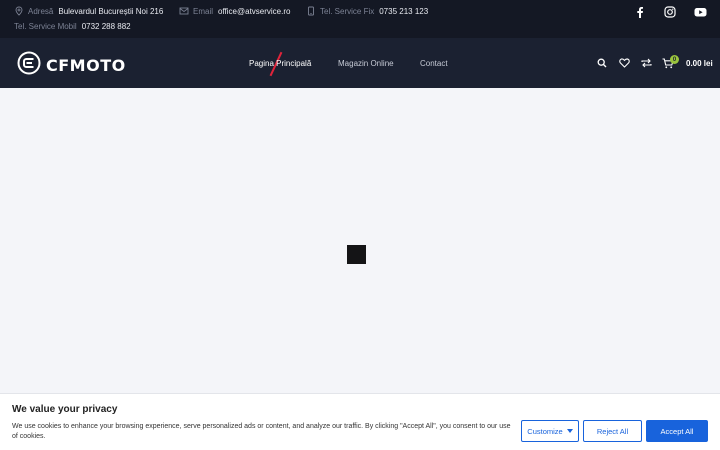  I want to click on logo-text: CFMOTO, so click(86, 65).